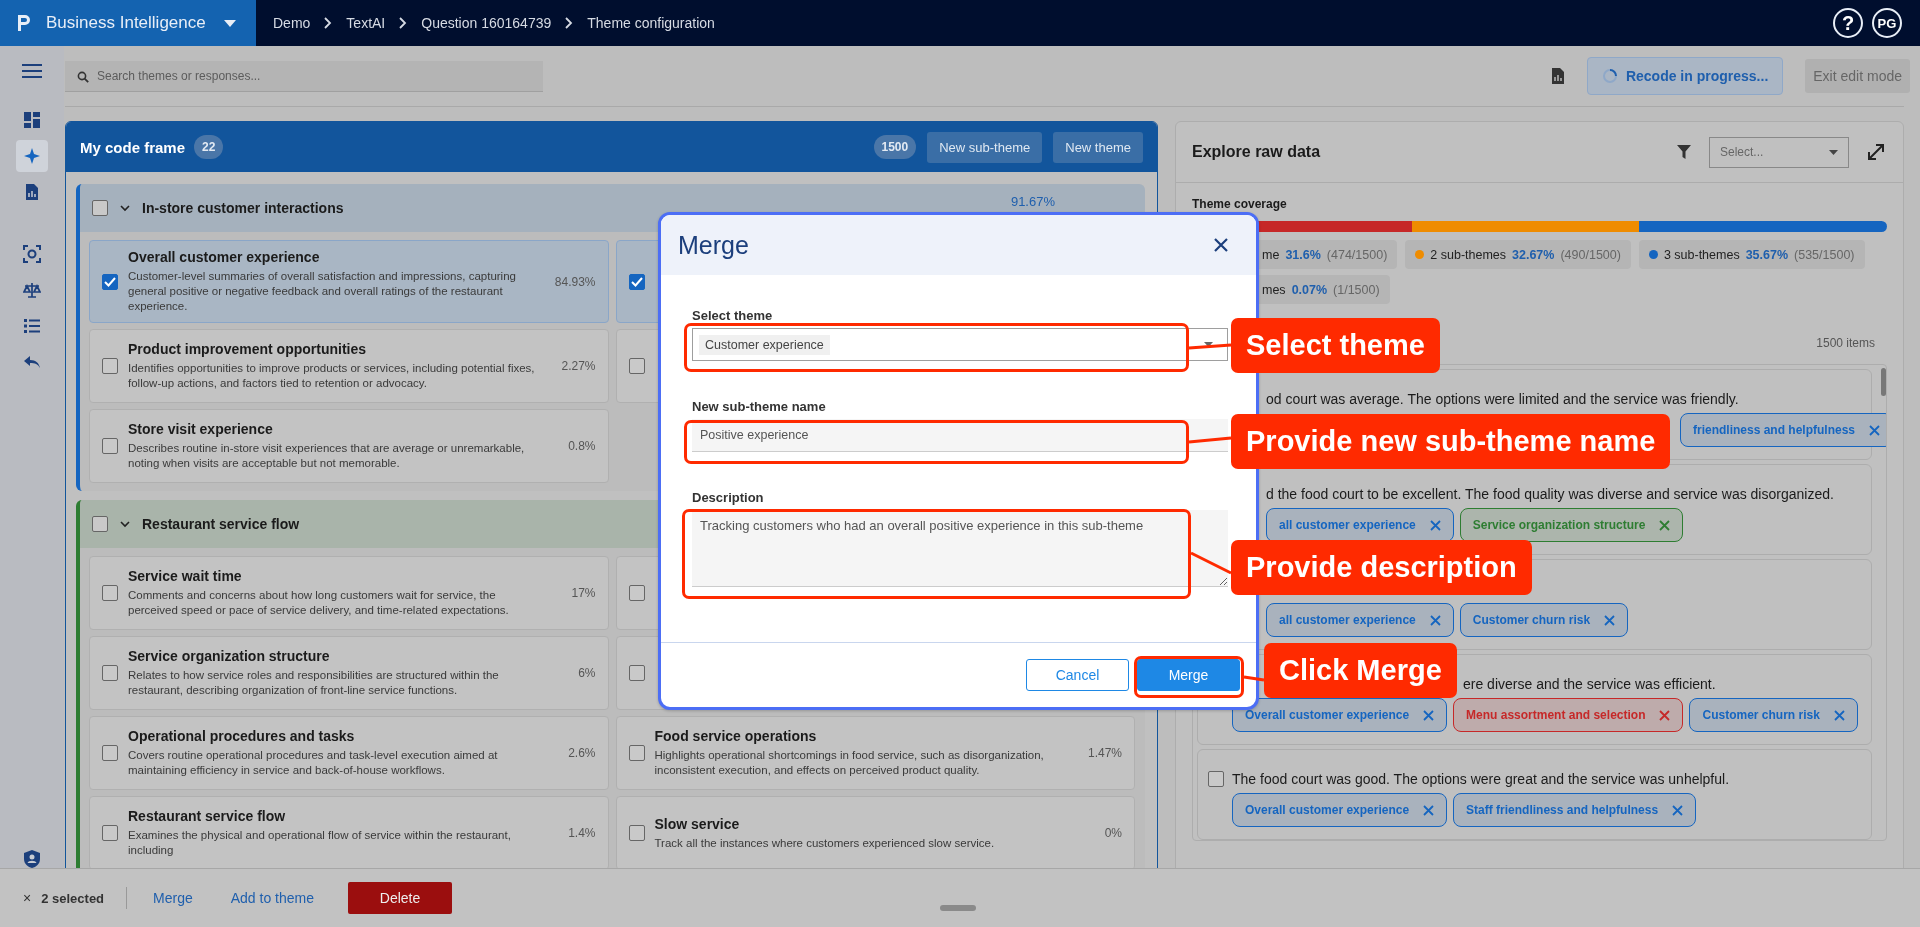  Describe the element at coordinates (32, 859) in the screenshot. I see `user-shield-icon` at that location.